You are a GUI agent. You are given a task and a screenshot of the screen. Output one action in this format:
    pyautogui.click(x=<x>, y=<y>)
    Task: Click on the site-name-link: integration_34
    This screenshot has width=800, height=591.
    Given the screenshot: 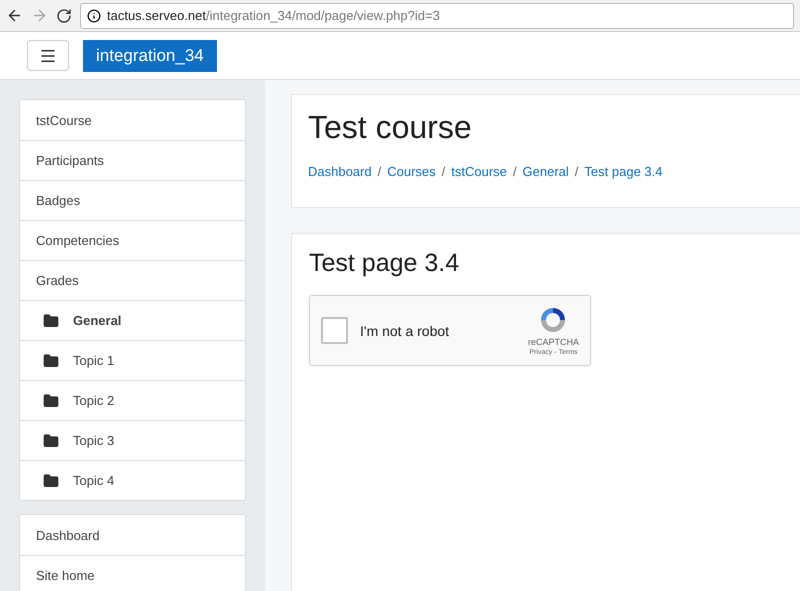 What is the action you would take?
    pyautogui.click(x=150, y=56)
    